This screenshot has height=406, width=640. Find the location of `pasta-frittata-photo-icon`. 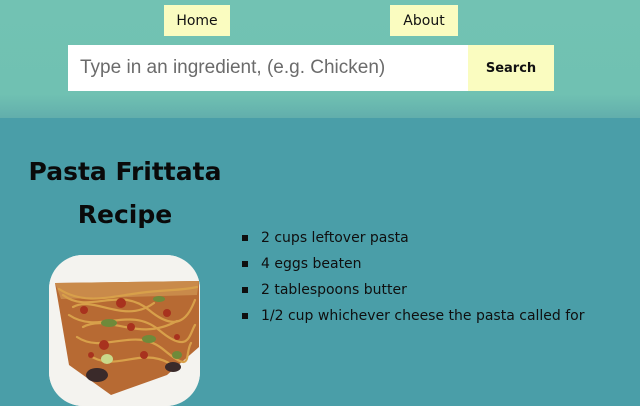

pasta-frittata-photo-icon is located at coordinates (124, 330).